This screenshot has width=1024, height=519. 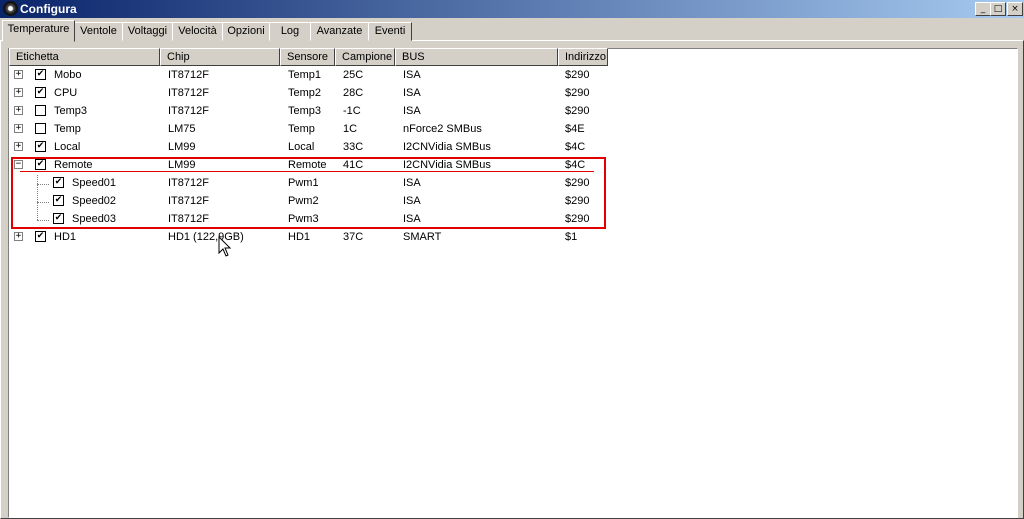 What do you see at coordinates (352, 111) in the screenshot?
I see `row-sample: -1C` at bounding box center [352, 111].